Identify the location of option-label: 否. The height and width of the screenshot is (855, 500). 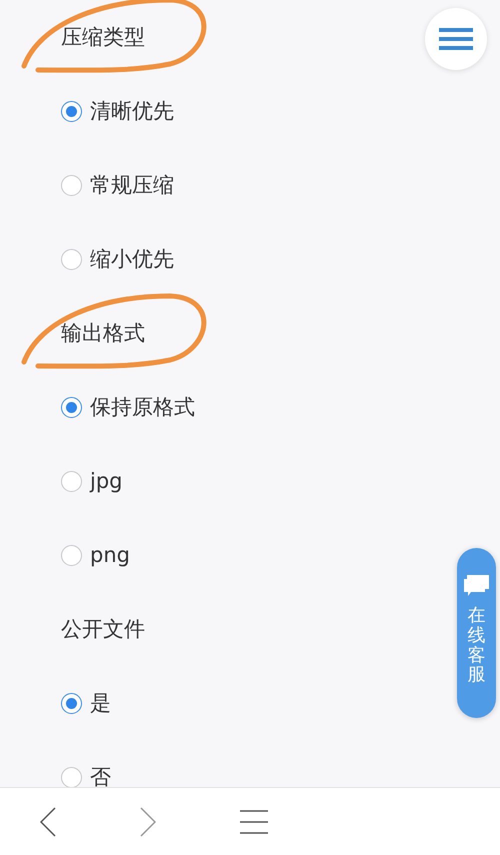
(100, 775).